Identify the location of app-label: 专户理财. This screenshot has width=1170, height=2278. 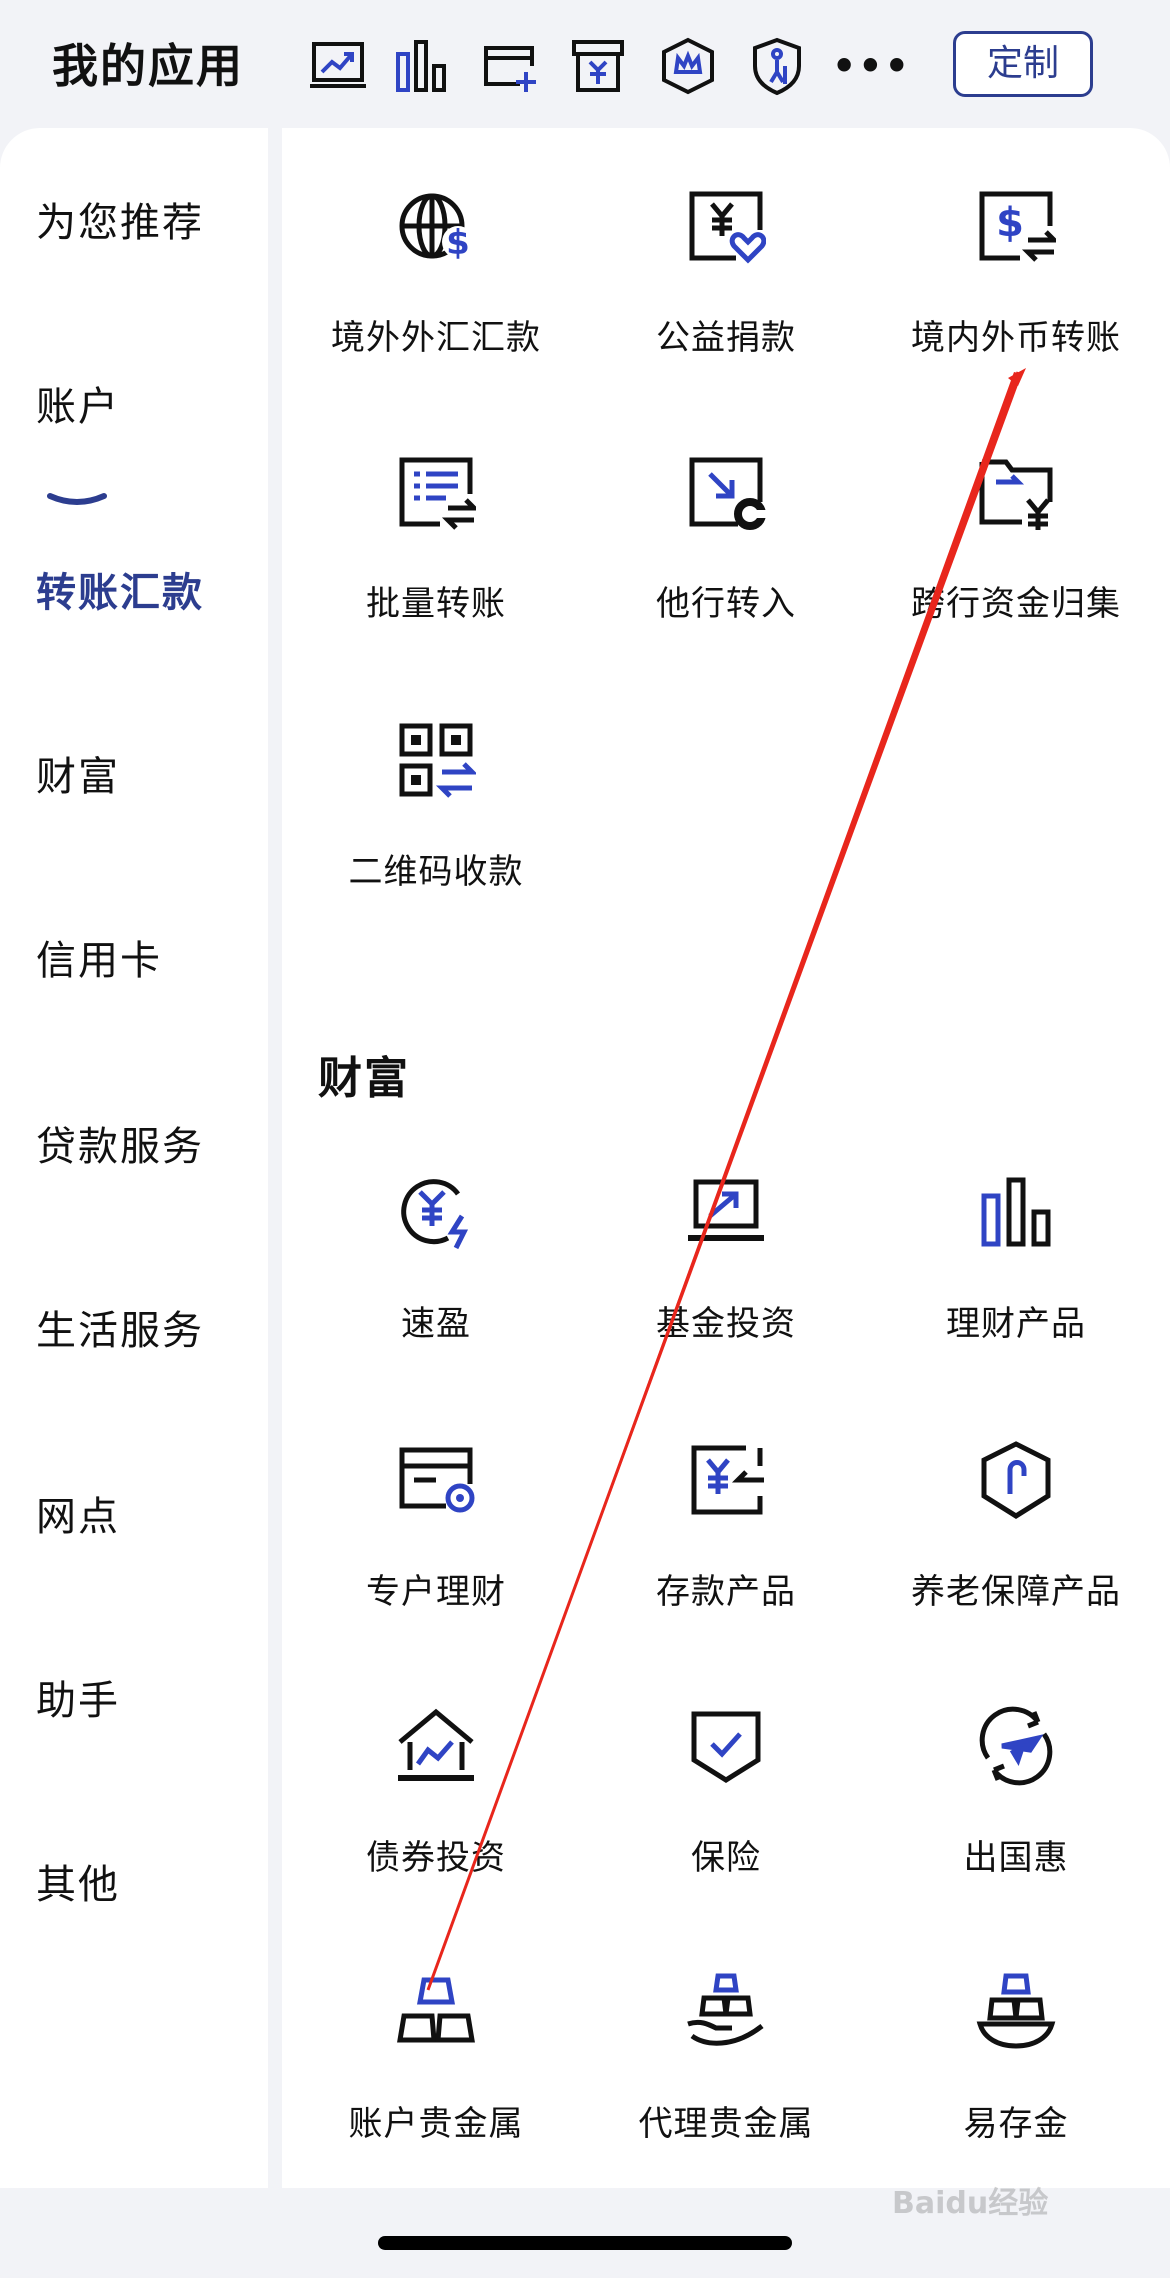
(436, 1592).